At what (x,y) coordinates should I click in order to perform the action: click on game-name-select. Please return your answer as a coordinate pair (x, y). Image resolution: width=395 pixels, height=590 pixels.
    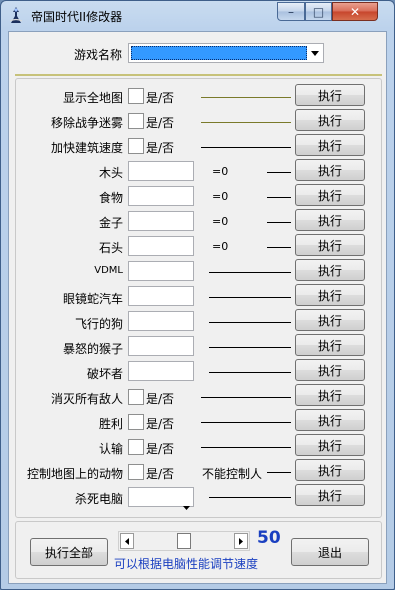
    Looking at the image, I should click on (226, 53).